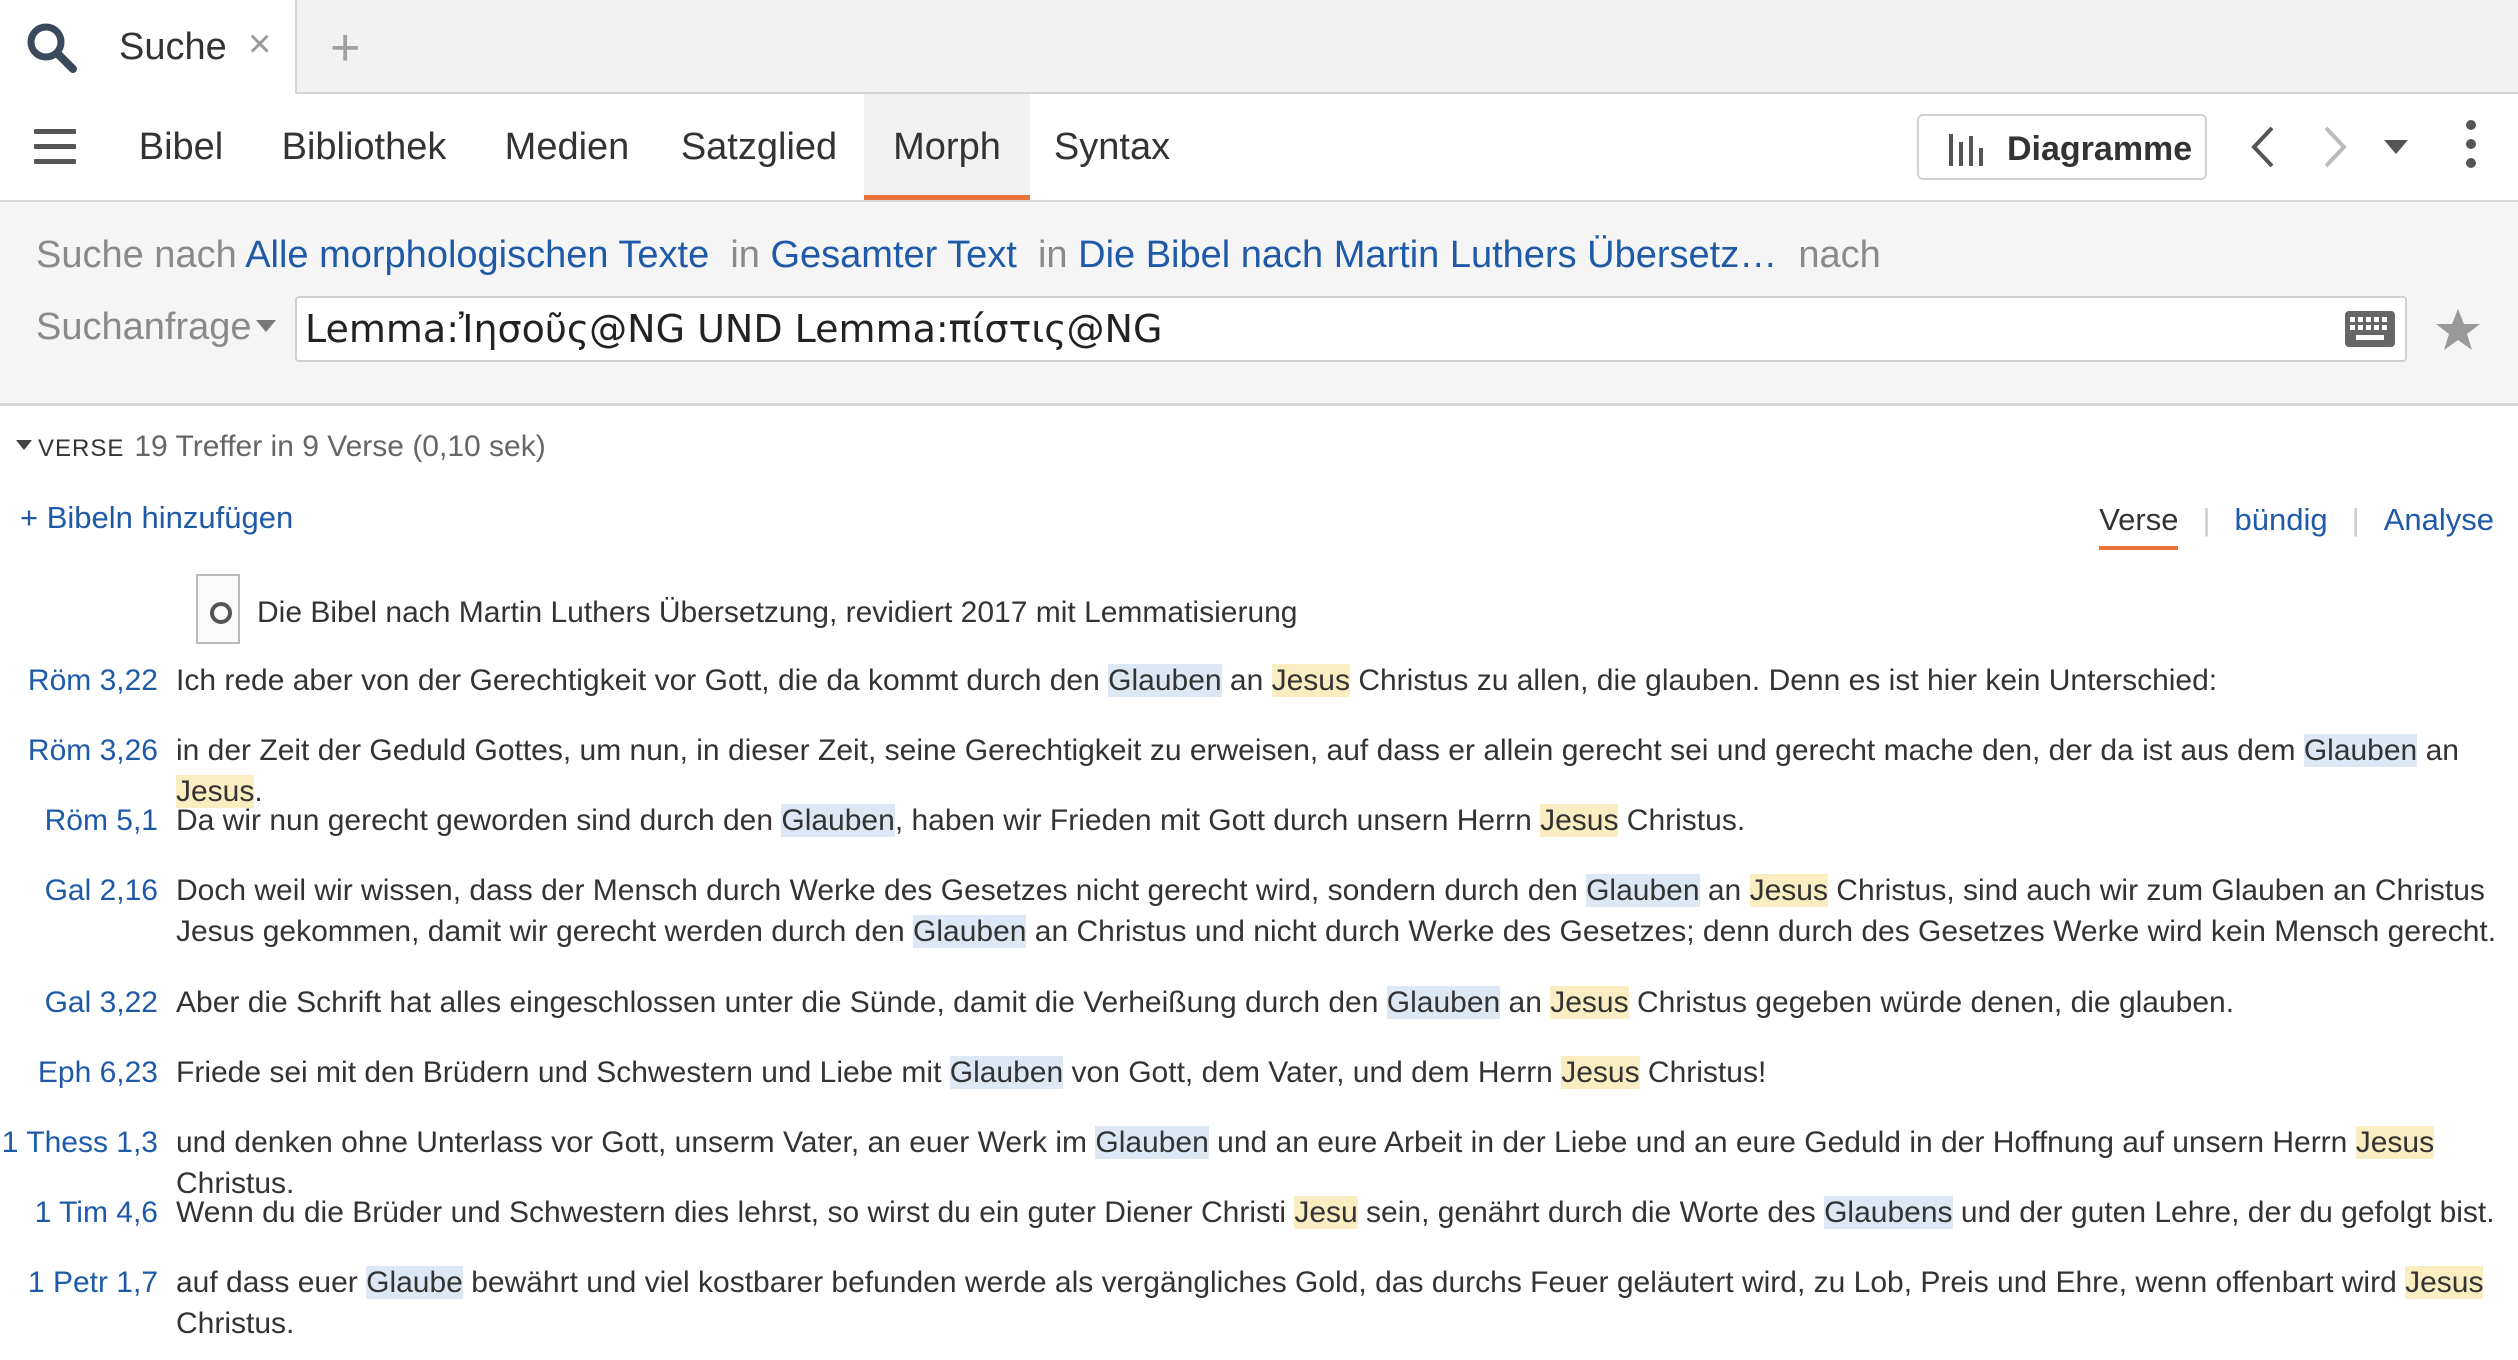 This screenshot has height=1360, width=2518. What do you see at coordinates (173, 47) in the screenshot?
I see `tab-title: Suche` at bounding box center [173, 47].